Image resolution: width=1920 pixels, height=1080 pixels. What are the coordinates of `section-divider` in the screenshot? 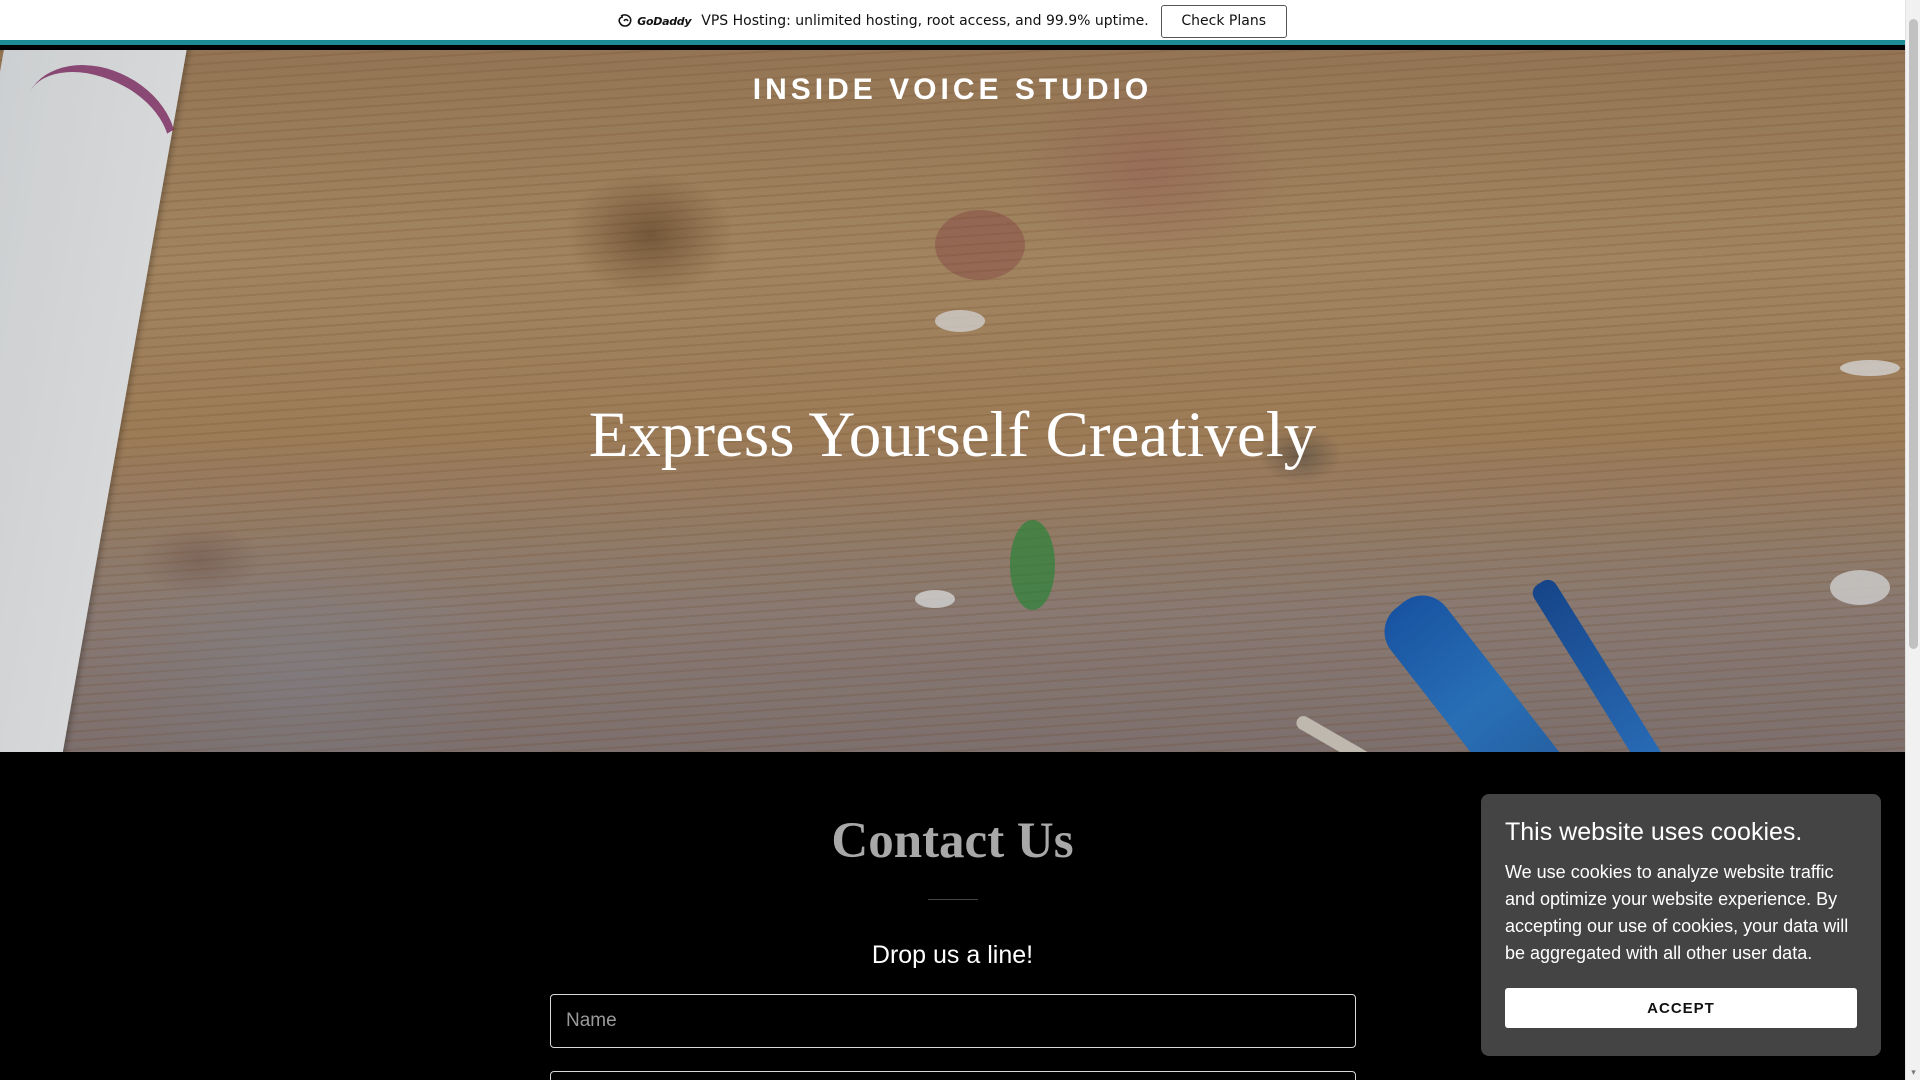 It's located at (953, 899).